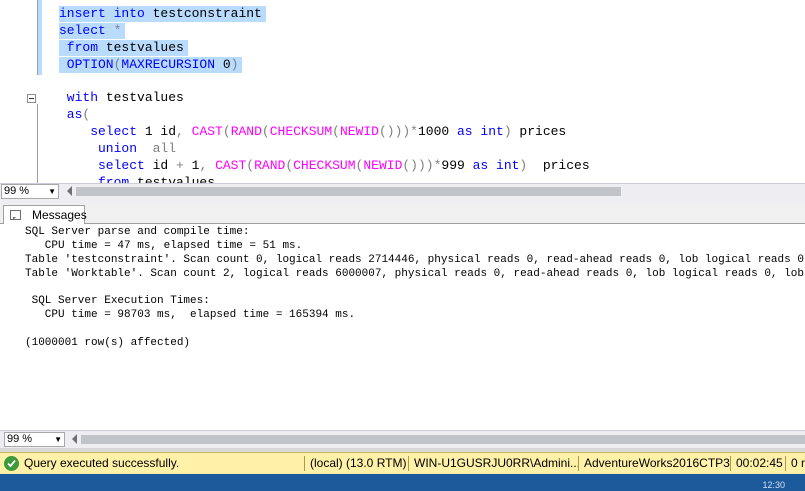 The width and height of the screenshot is (805, 491). What do you see at coordinates (133, 13) in the screenshot?
I see `code-token: into` at bounding box center [133, 13].